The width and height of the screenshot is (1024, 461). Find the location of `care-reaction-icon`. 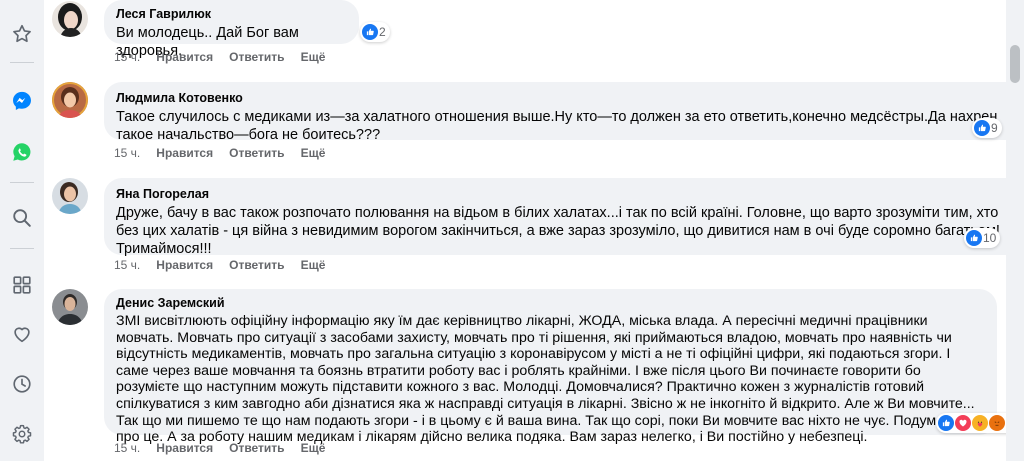

care-reaction-icon is located at coordinates (980, 423).